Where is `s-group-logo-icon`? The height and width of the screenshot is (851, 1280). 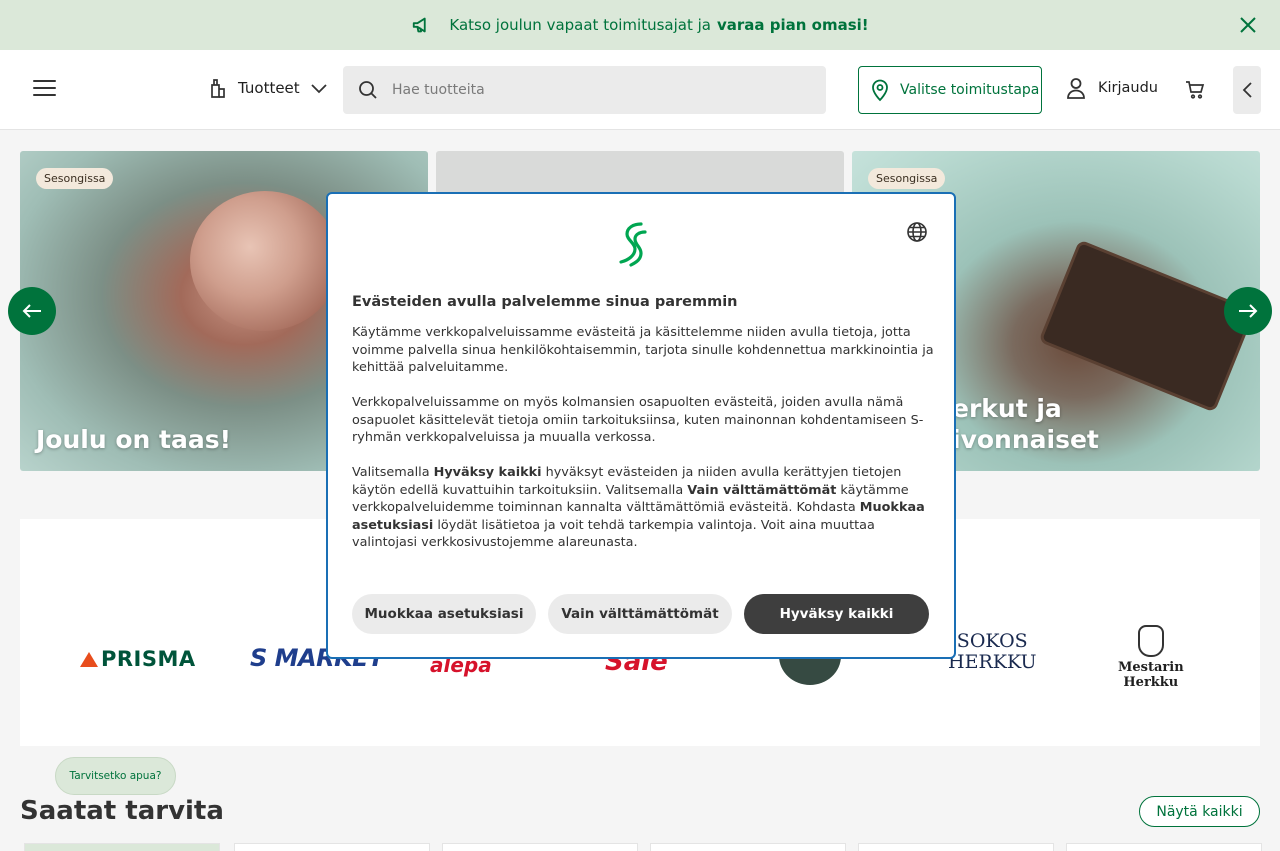
s-group-logo-icon is located at coordinates (633, 244).